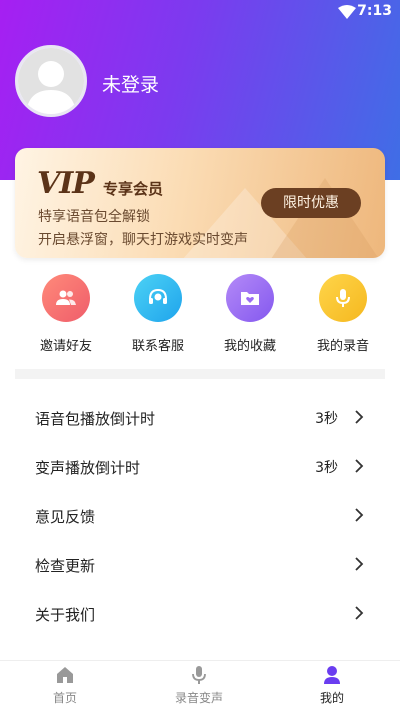 This screenshot has height=711, width=400. I want to click on tab-label: 录音变声, so click(198, 698).